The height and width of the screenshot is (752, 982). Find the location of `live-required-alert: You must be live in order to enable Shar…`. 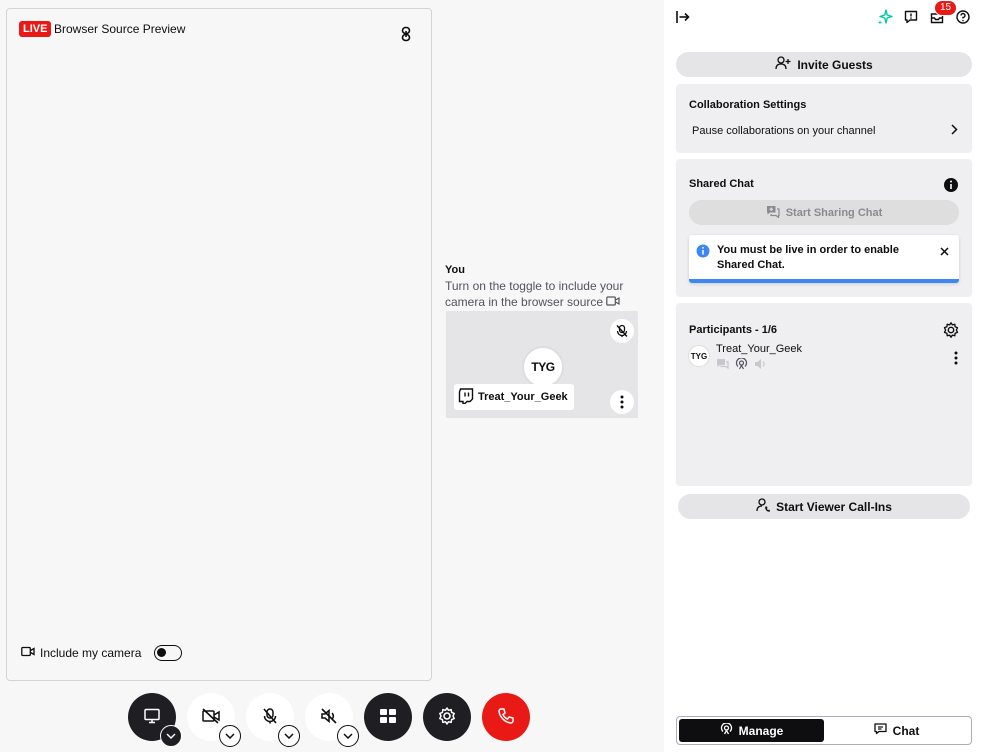

live-required-alert: You must be live in order to enable Shar… is located at coordinates (824, 259).